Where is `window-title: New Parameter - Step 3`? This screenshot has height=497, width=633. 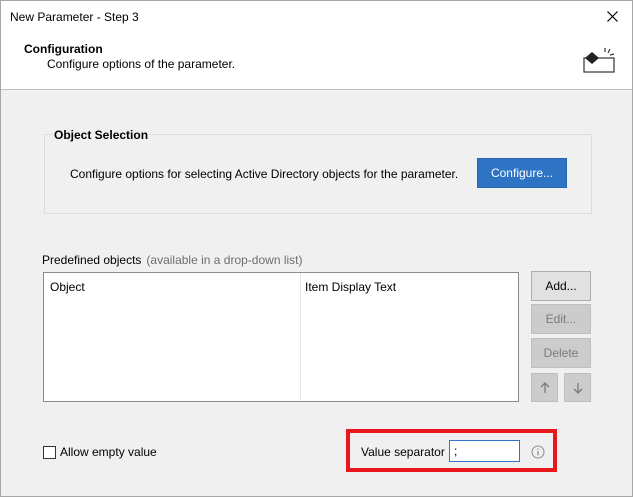
window-title: New Parameter - Step 3 is located at coordinates (74, 17).